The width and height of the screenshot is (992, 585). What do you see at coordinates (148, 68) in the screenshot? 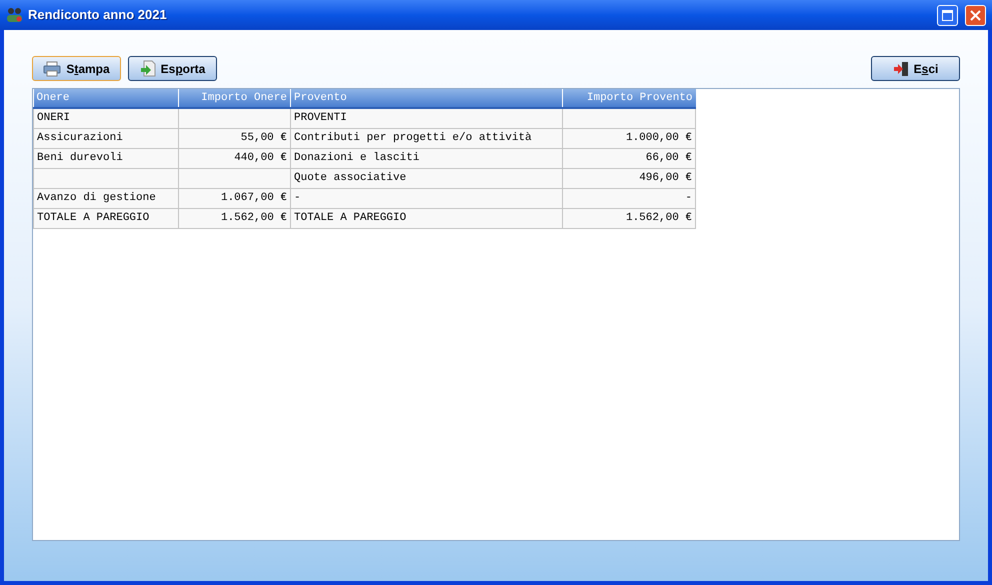
I see `document-arrow-icon` at bounding box center [148, 68].